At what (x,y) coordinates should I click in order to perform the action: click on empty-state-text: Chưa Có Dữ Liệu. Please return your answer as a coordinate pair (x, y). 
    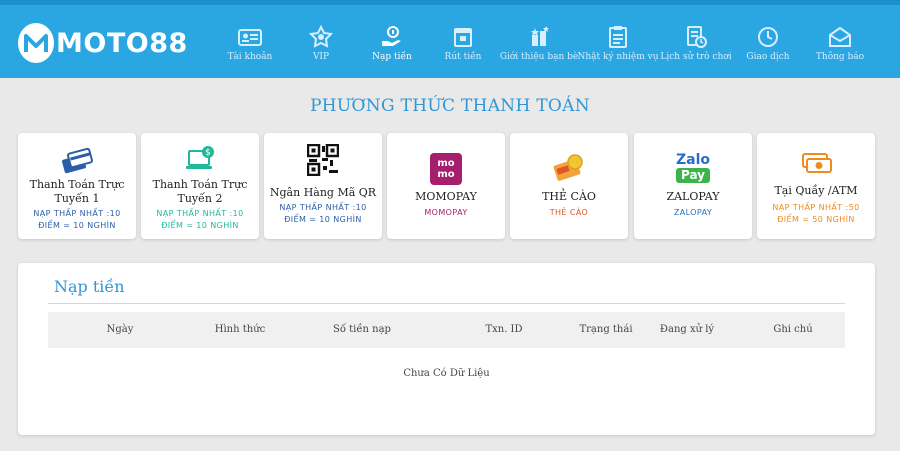
    Looking at the image, I should click on (446, 373).